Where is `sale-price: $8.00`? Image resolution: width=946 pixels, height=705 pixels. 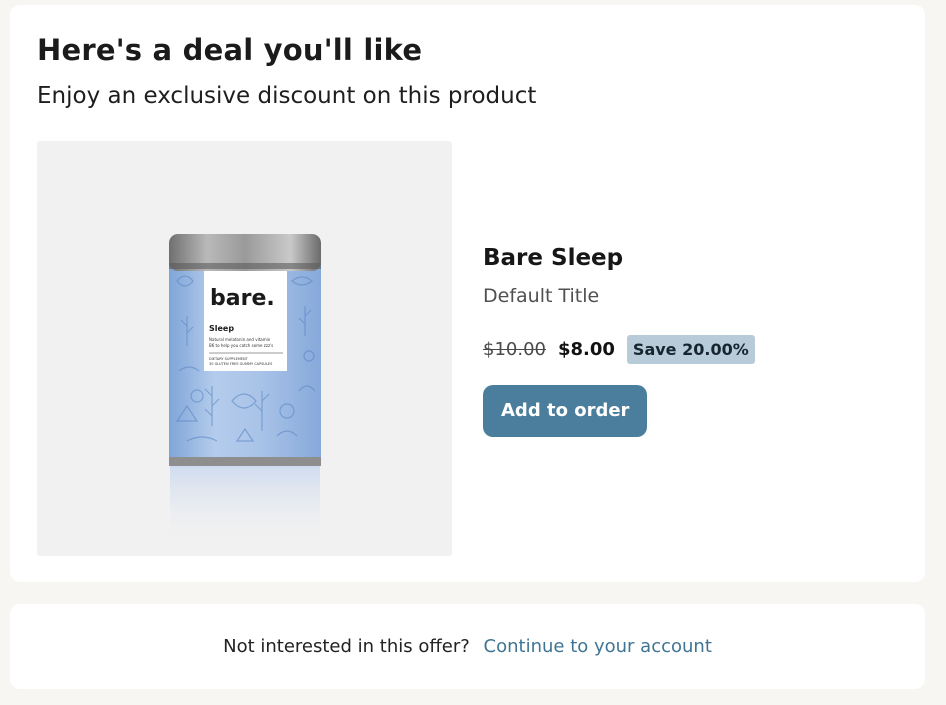 sale-price: $8.00 is located at coordinates (586, 349).